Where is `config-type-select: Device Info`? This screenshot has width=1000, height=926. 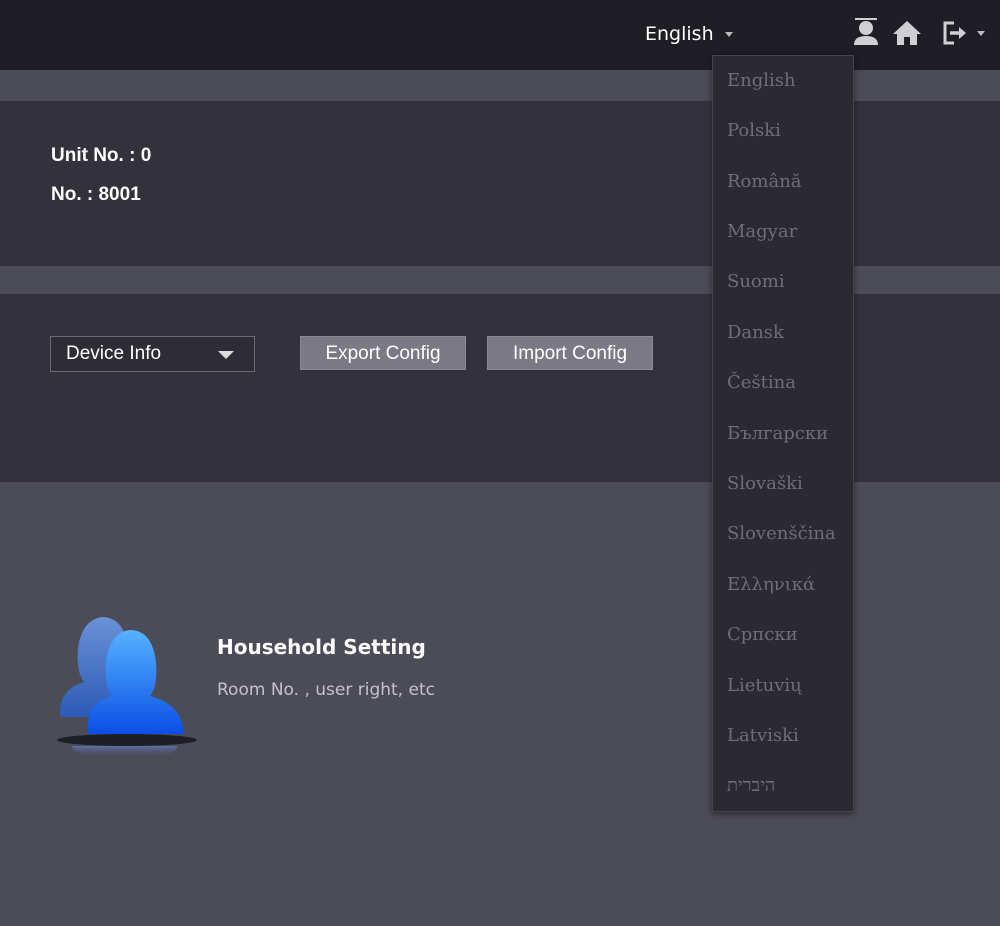
config-type-select: Device Info is located at coordinates (152, 354).